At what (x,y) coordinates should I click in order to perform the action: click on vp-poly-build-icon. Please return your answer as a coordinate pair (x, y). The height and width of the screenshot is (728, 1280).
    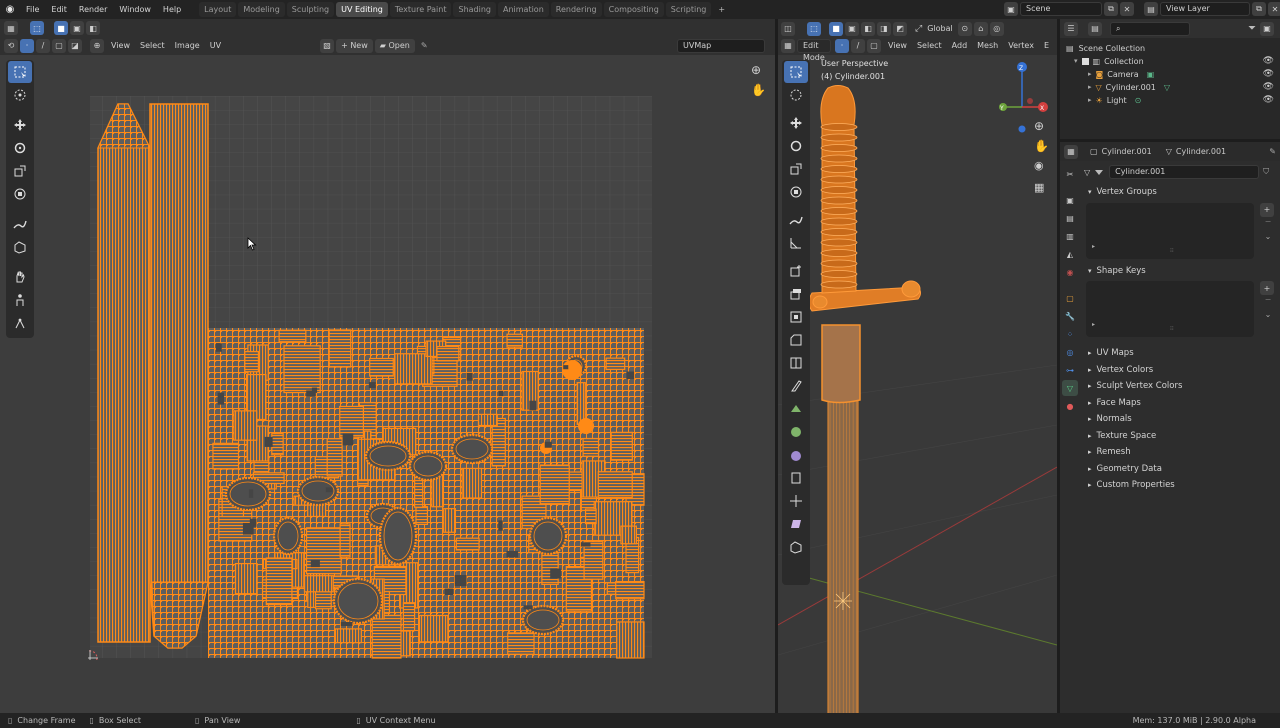
    Looking at the image, I should click on (796, 409).